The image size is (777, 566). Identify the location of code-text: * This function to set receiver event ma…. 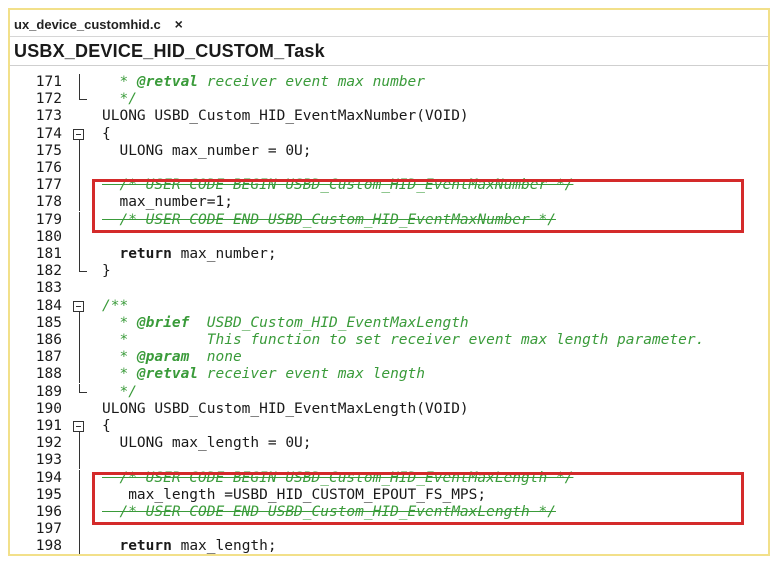
(403, 340).